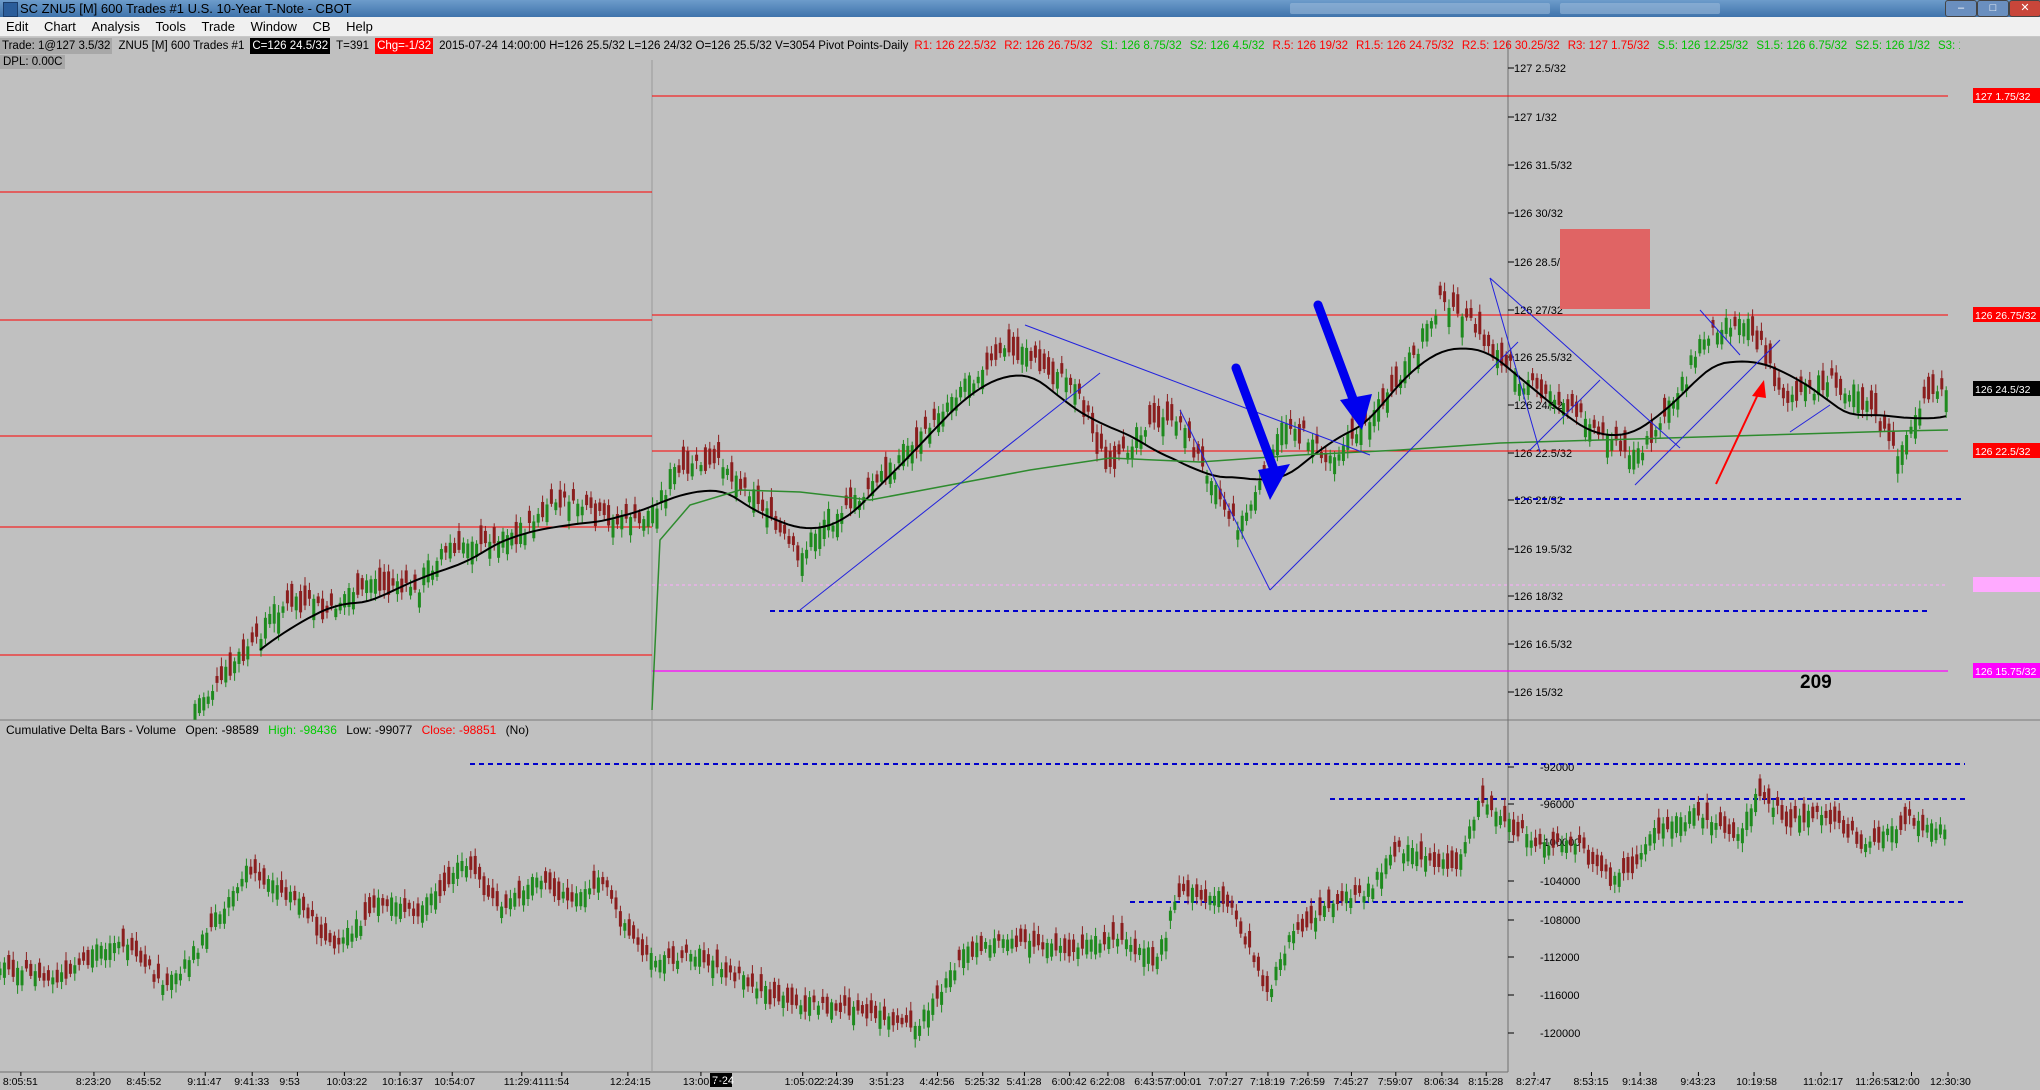  Describe the element at coordinates (1337, 356) in the screenshot. I see `blue-arrow-shaft` at that location.